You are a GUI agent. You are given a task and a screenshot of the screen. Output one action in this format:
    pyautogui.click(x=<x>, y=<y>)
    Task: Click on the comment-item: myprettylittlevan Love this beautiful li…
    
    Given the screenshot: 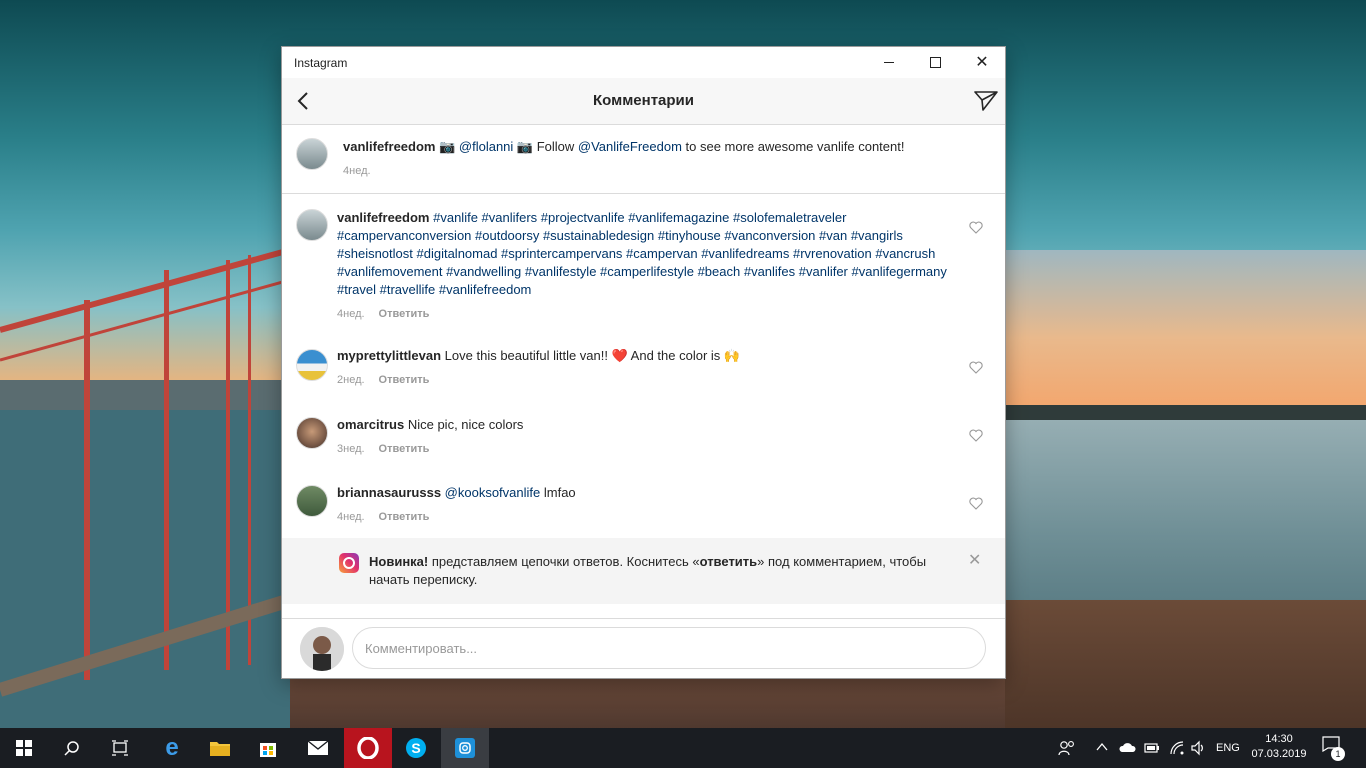 What is the action you would take?
    pyautogui.click(x=643, y=372)
    